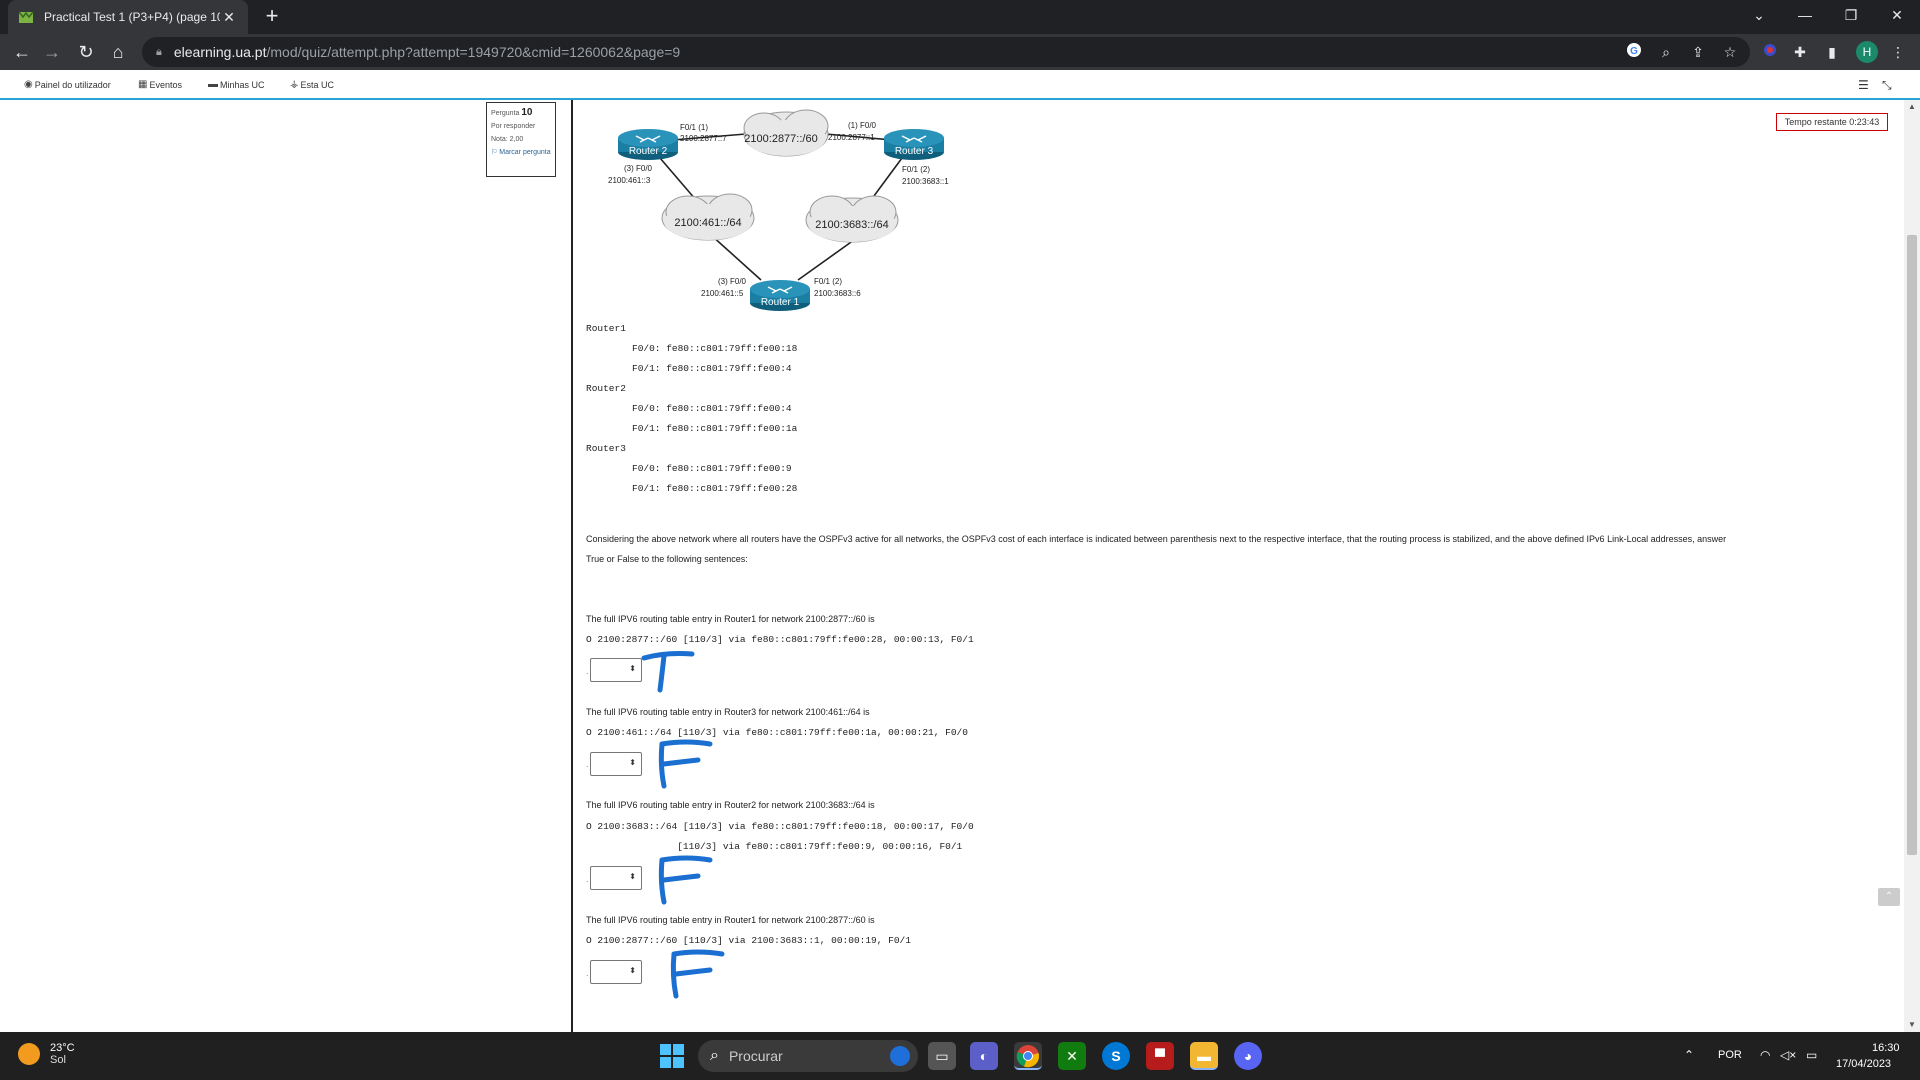 The image size is (1920, 1080). Describe the element at coordinates (1887, 85) in the screenshot. I see `fullscreen-icon: ⤡` at that location.